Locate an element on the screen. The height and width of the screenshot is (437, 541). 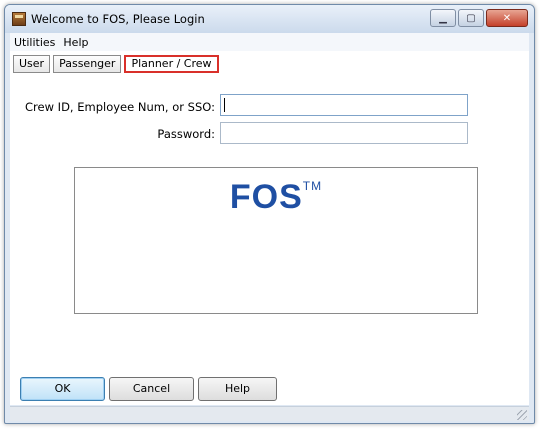
password-input is located at coordinates (344, 133).